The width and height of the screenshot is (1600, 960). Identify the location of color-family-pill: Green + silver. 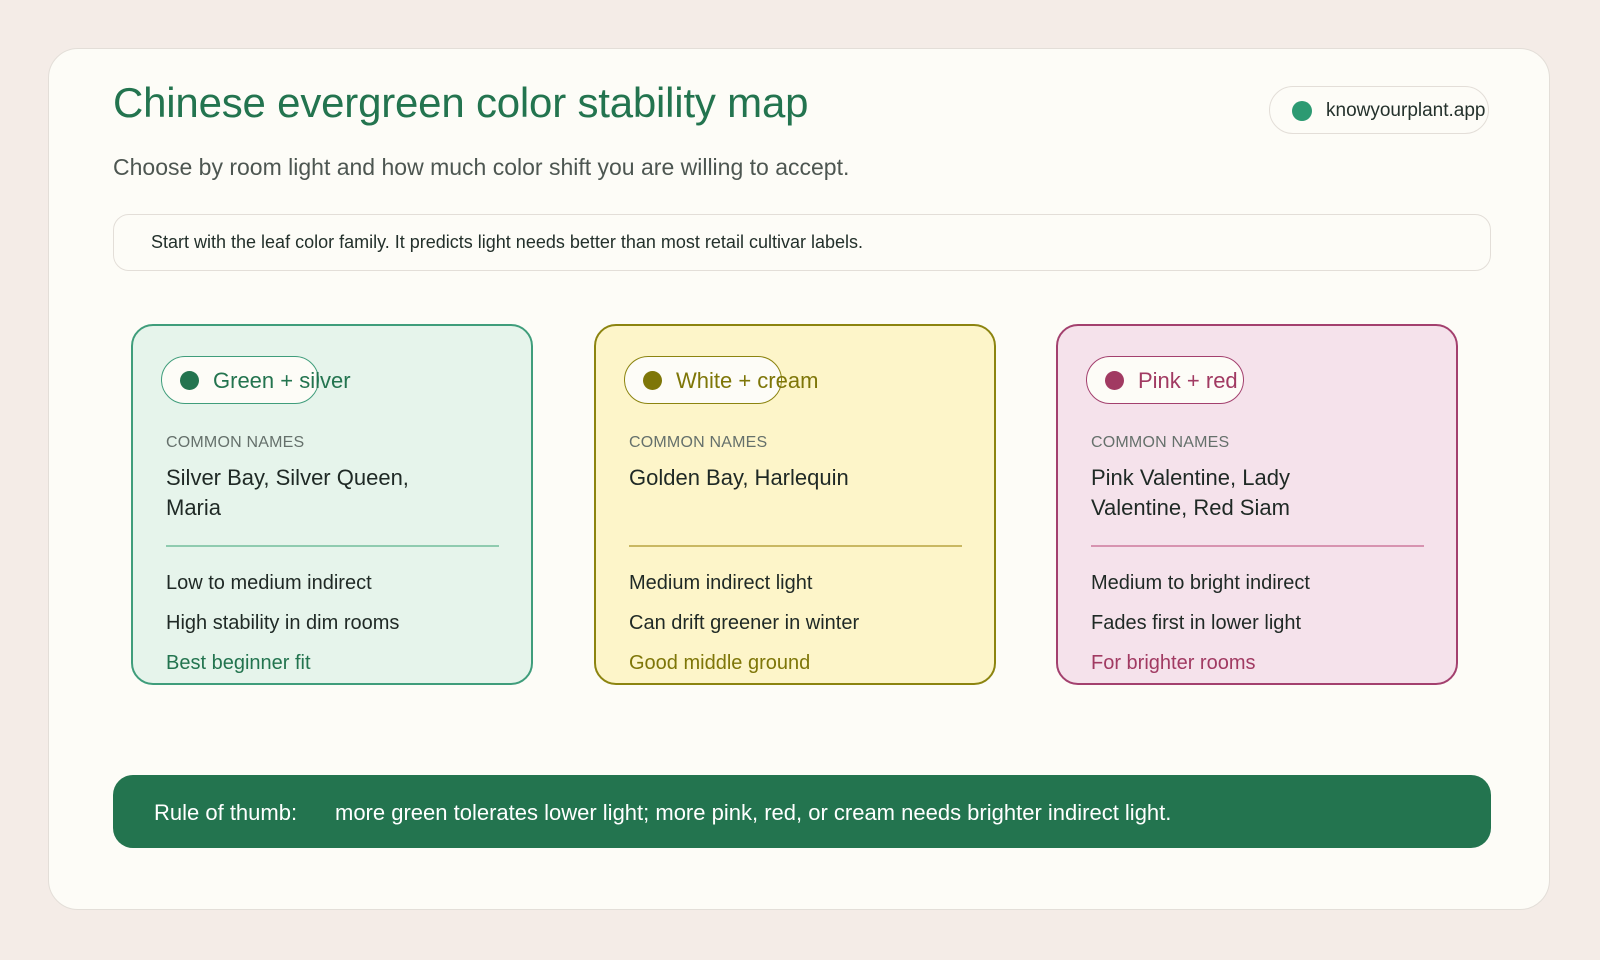
(256, 380).